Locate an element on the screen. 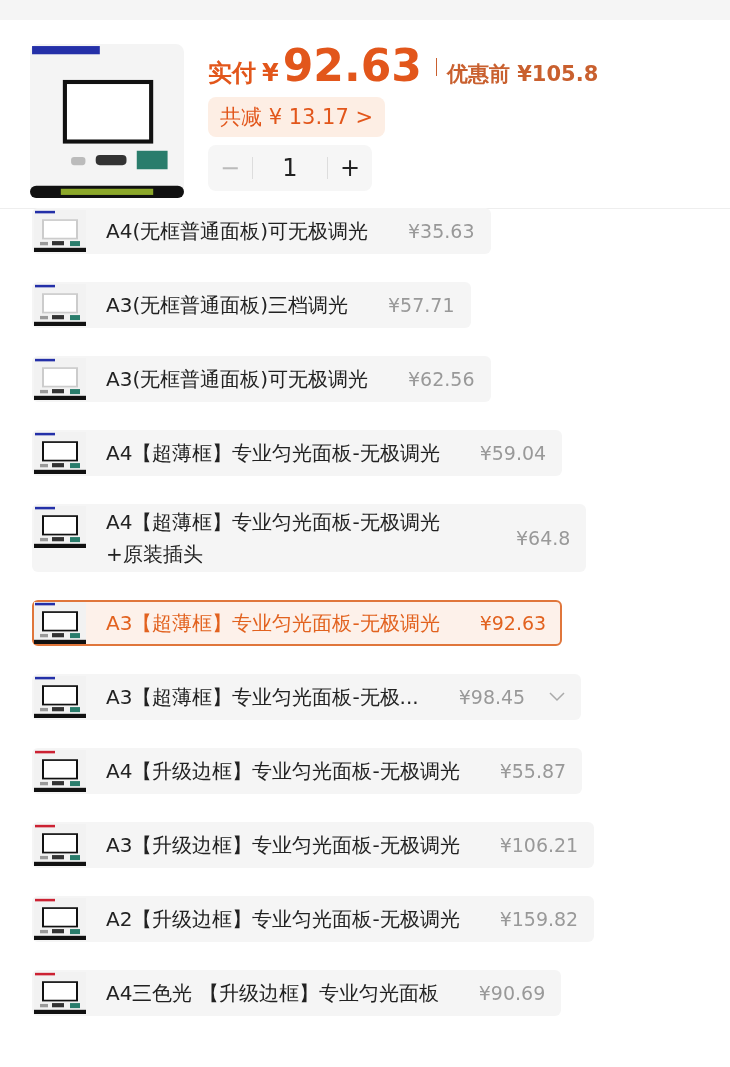  option-chip: A4【超薄框】专业匀光面板-无极调光+原装插头 ¥64.8 is located at coordinates (309, 538).